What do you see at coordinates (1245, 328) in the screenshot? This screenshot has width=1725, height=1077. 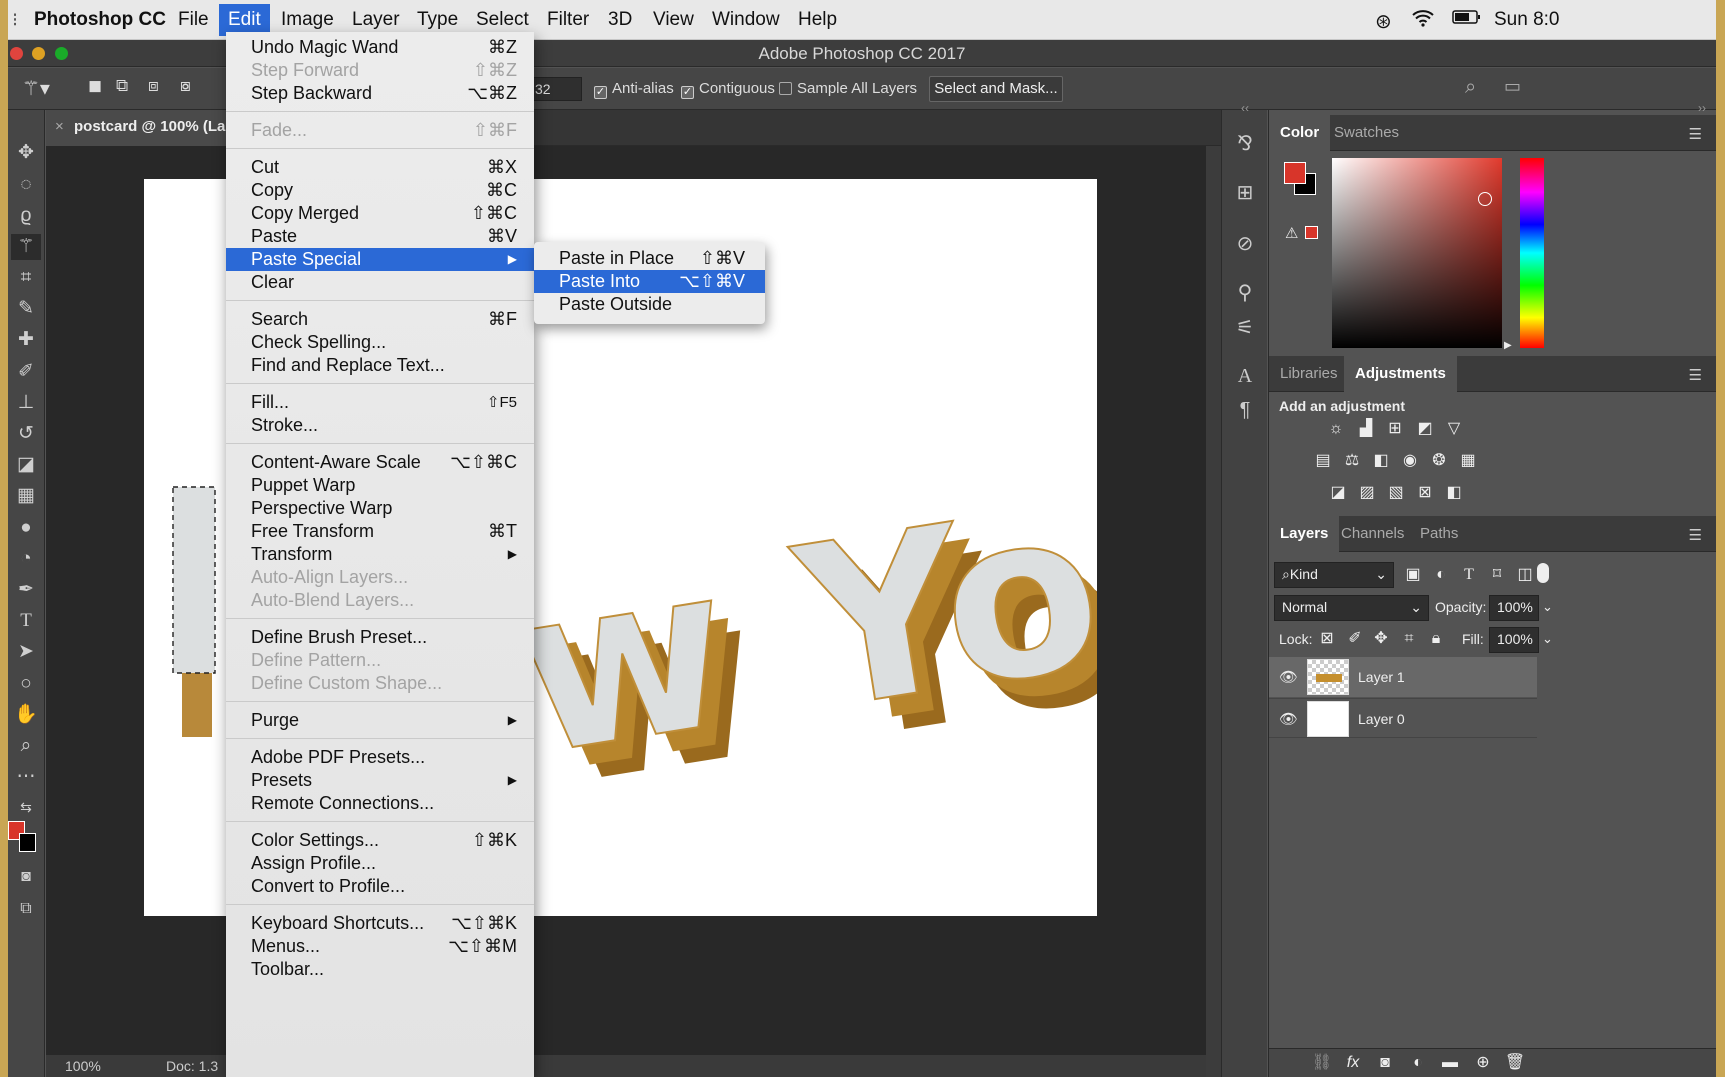 I see `brush-settings-icon: ⚟` at bounding box center [1245, 328].